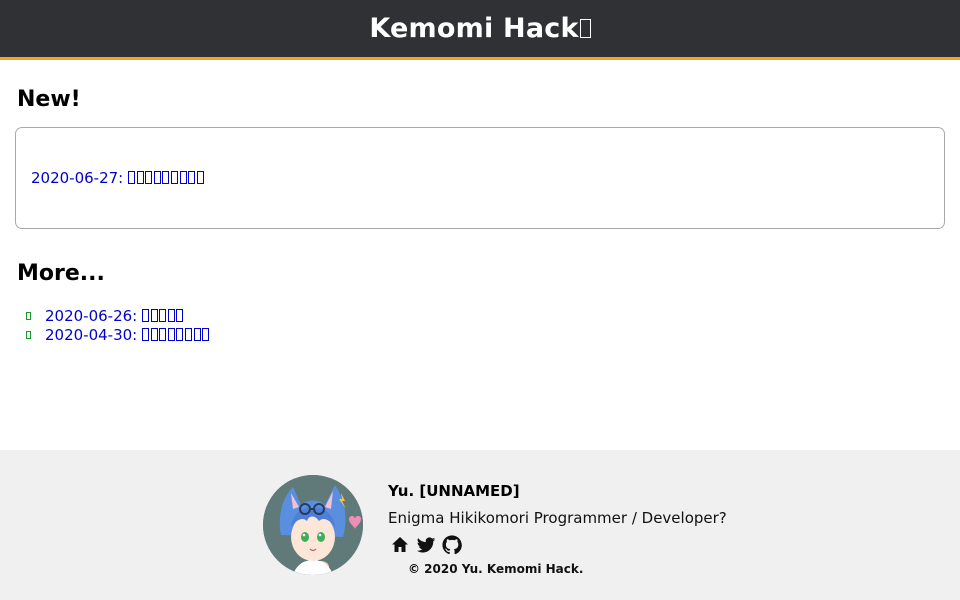 The width and height of the screenshot is (960, 600). I want to click on avatar-illustration, so click(313, 525).